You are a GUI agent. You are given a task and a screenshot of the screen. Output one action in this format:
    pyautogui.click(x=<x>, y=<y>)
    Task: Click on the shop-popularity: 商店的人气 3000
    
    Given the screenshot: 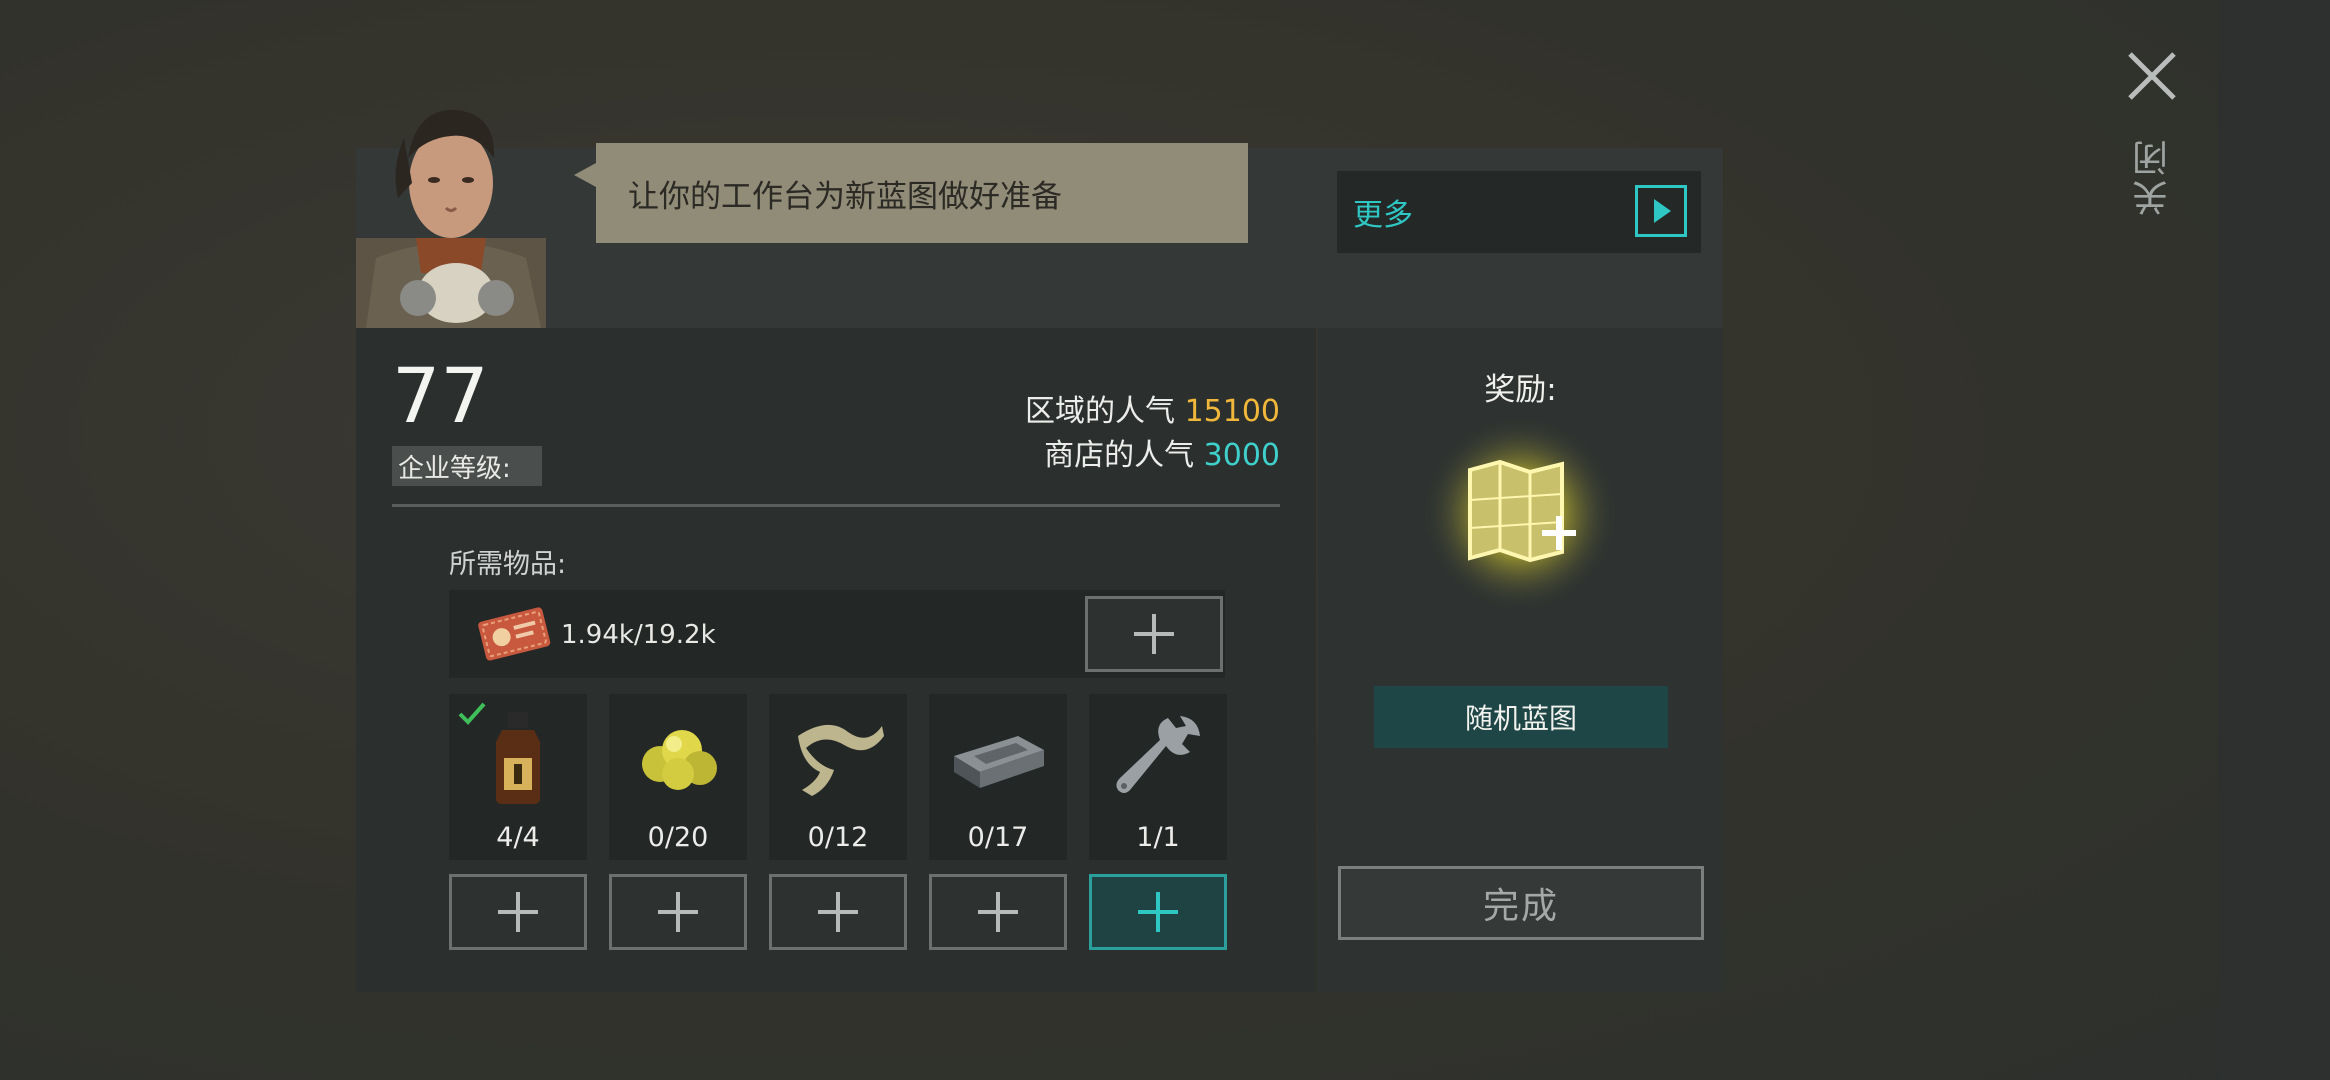 What is the action you would take?
    pyautogui.click(x=1162, y=452)
    